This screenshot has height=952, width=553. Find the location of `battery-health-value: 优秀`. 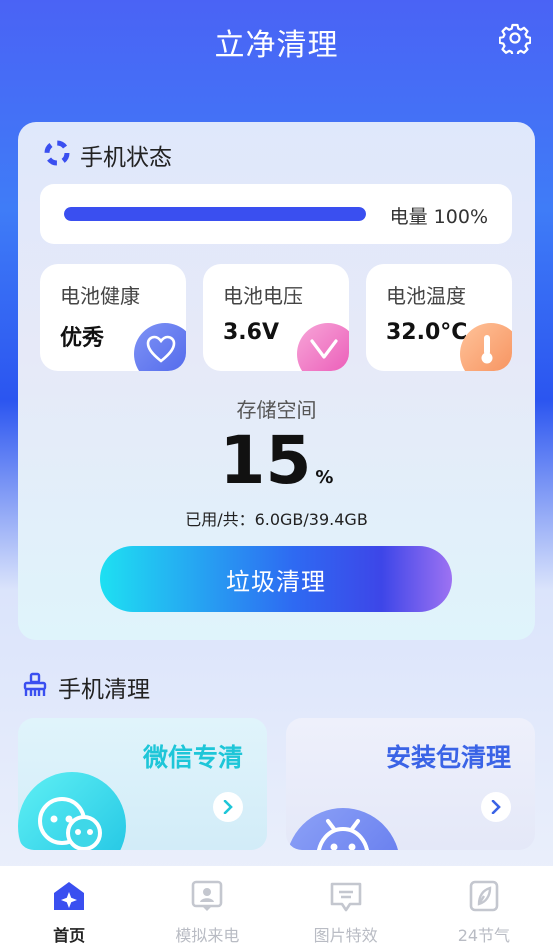

battery-health-value: 优秀 is located at coordinates (82, 338).